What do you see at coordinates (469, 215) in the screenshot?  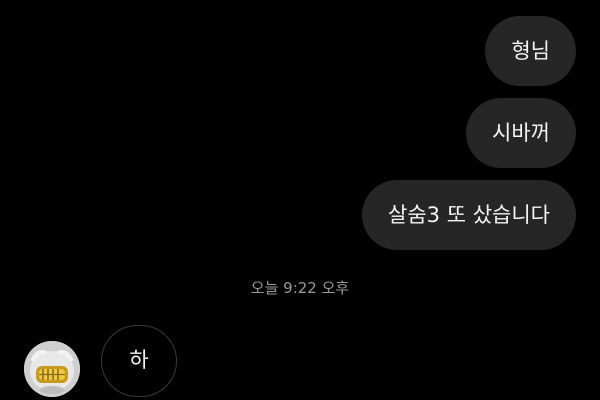 I see `outgoing-message: 살숨3 또 샀습니다` at bounding box center [469, 215].